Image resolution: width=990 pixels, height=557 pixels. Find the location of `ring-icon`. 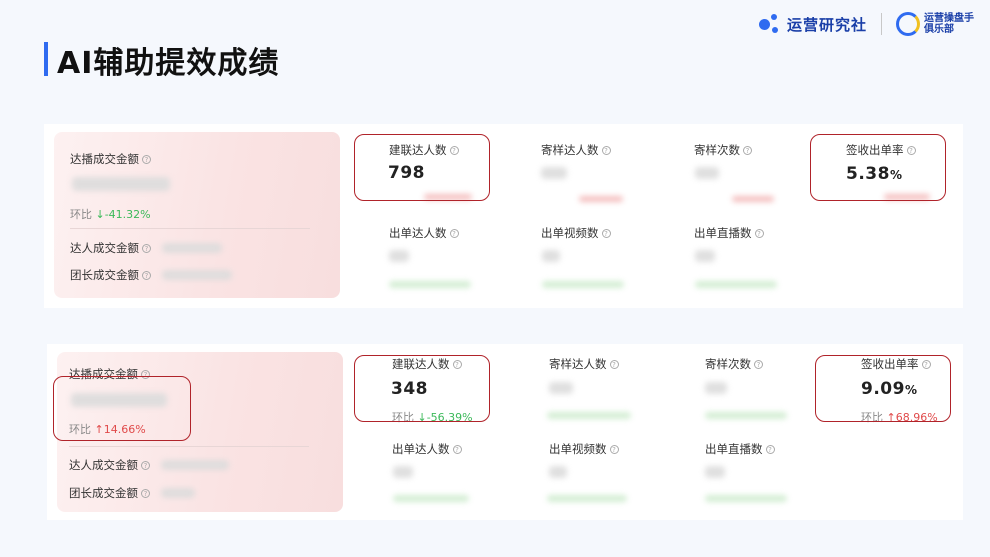

ring-icon is located at coordinates (908, 24).